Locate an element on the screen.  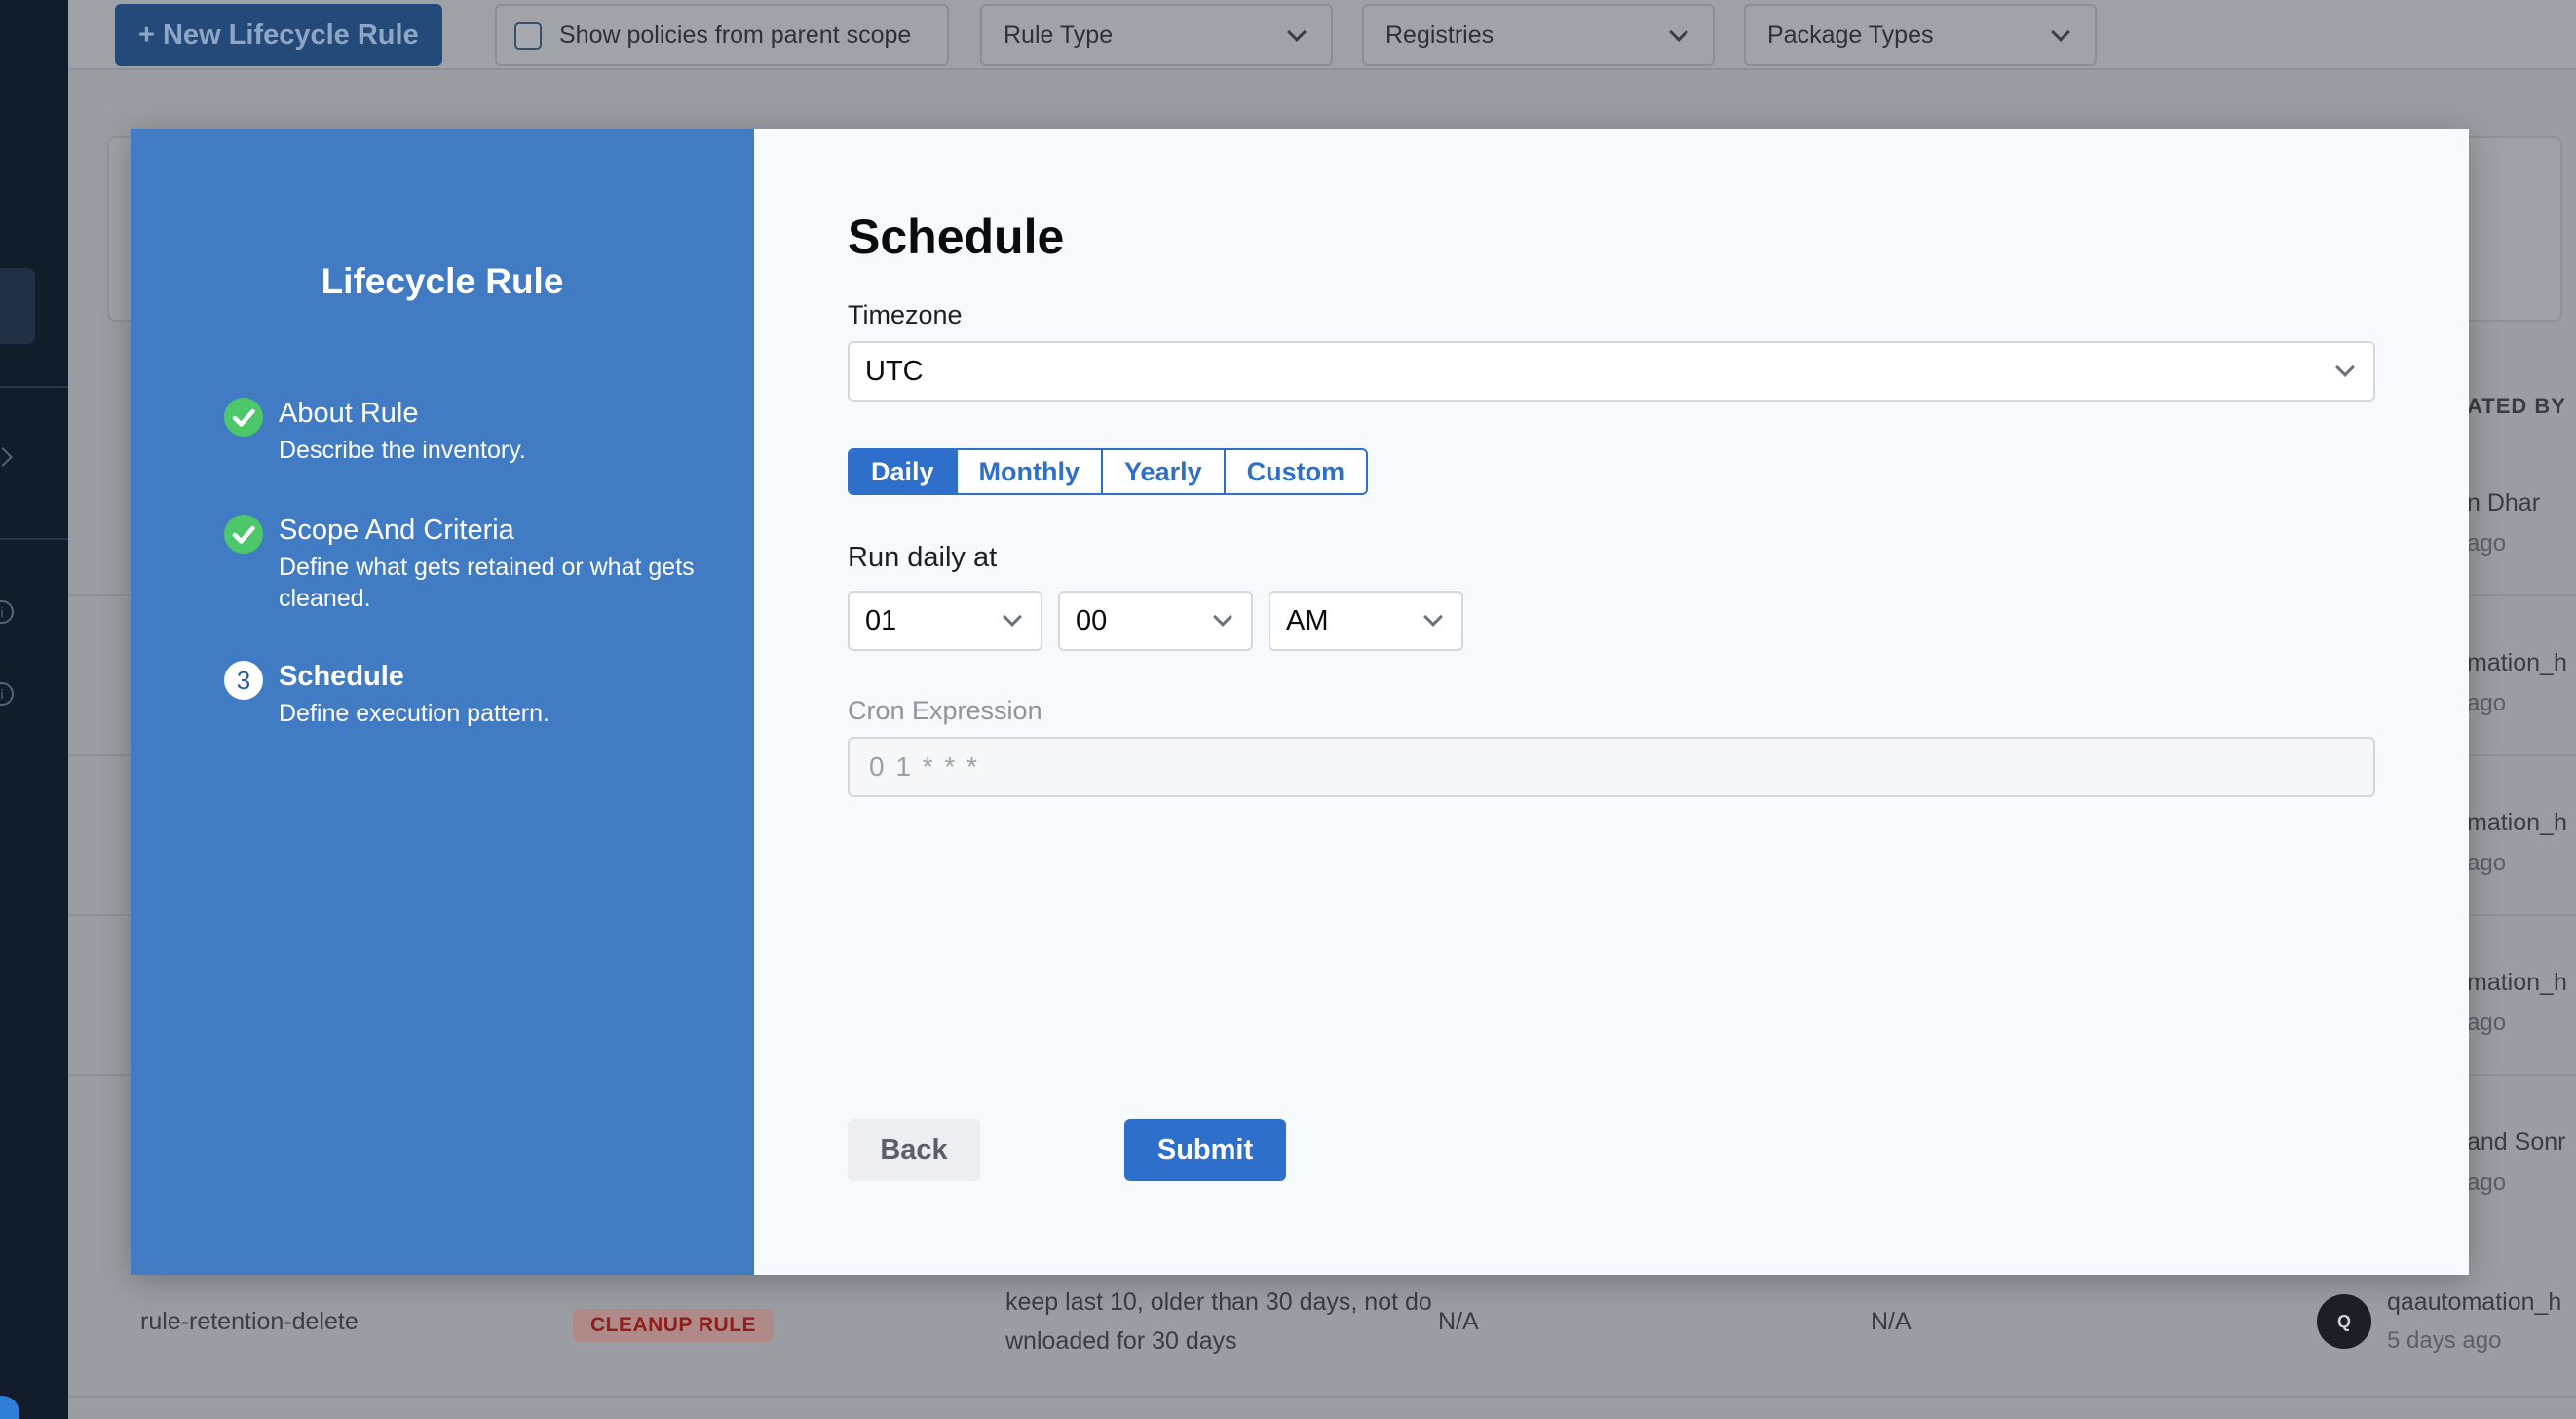
created-by-header: ATED BY is located at coordinates (2516, 406).